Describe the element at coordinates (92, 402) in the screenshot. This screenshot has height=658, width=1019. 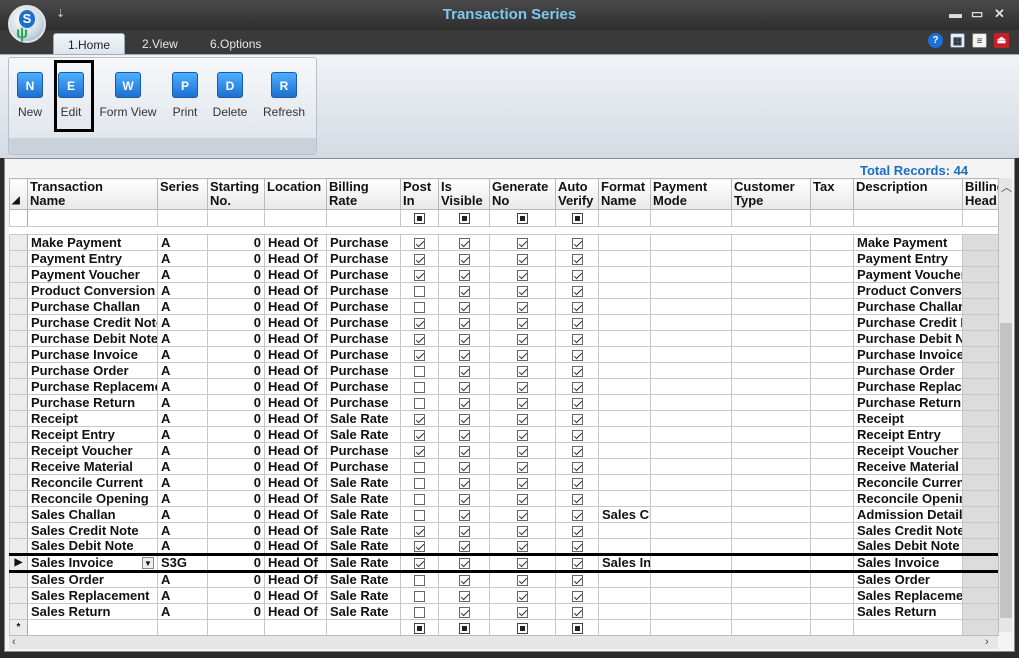
I see `cell-transaction-name: Purchase Return` at that location.